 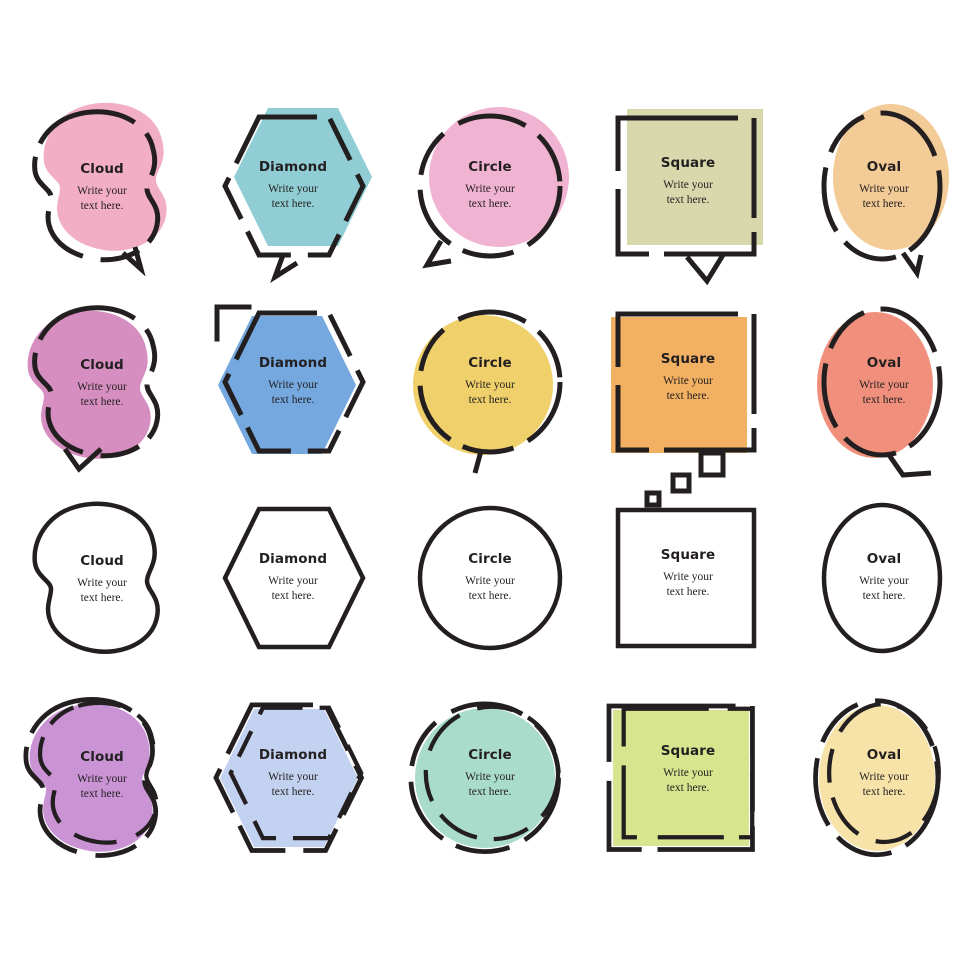 I want to click on badge-cell-circle-r3: Circle Write your text here., so click(x=490, y=578).